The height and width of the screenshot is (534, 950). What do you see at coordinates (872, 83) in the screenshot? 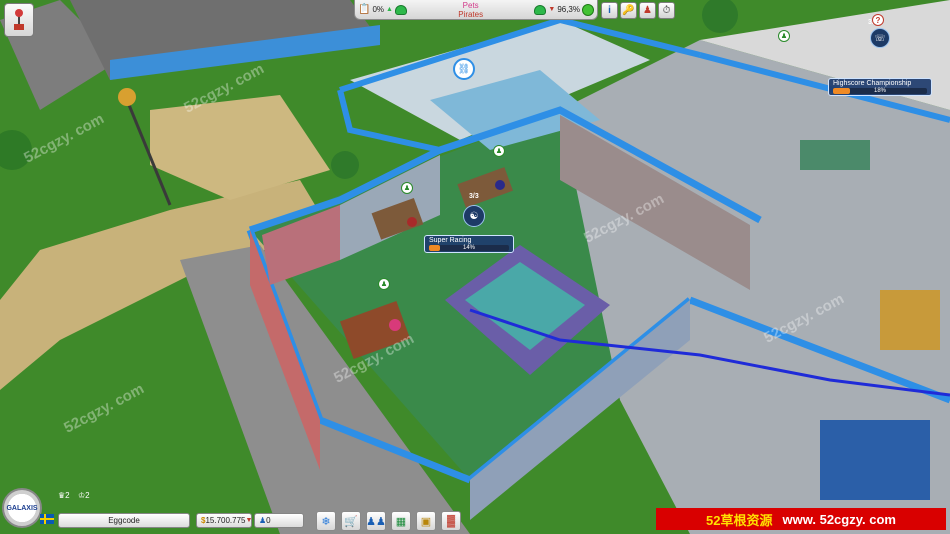
I see `highscore-label: Highscore Championship` at bounding box center [872, 83].